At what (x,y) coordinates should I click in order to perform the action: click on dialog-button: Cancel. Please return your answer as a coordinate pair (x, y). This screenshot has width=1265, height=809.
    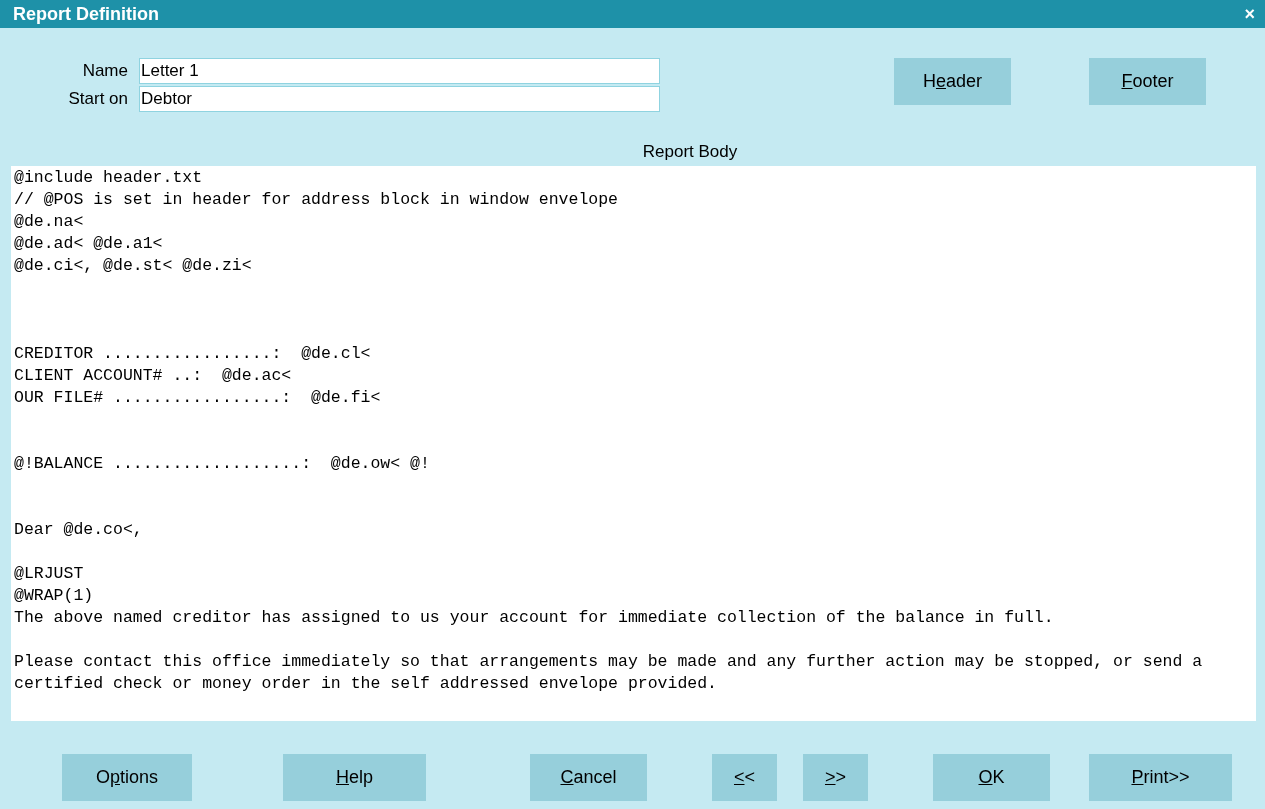
    Looking at the image, I should click on (588, 777).